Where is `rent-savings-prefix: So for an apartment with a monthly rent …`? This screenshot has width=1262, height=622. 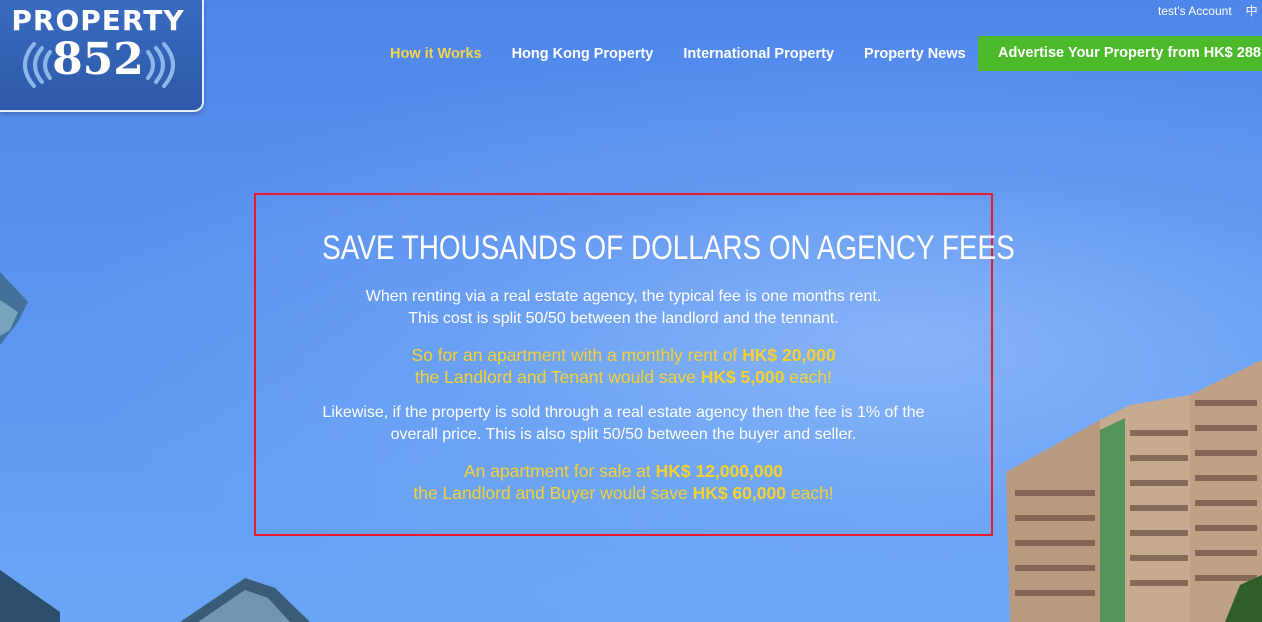
rent-savings-prefix: So for an apartment with a monthly rent … is located at coordinates (577, 355).